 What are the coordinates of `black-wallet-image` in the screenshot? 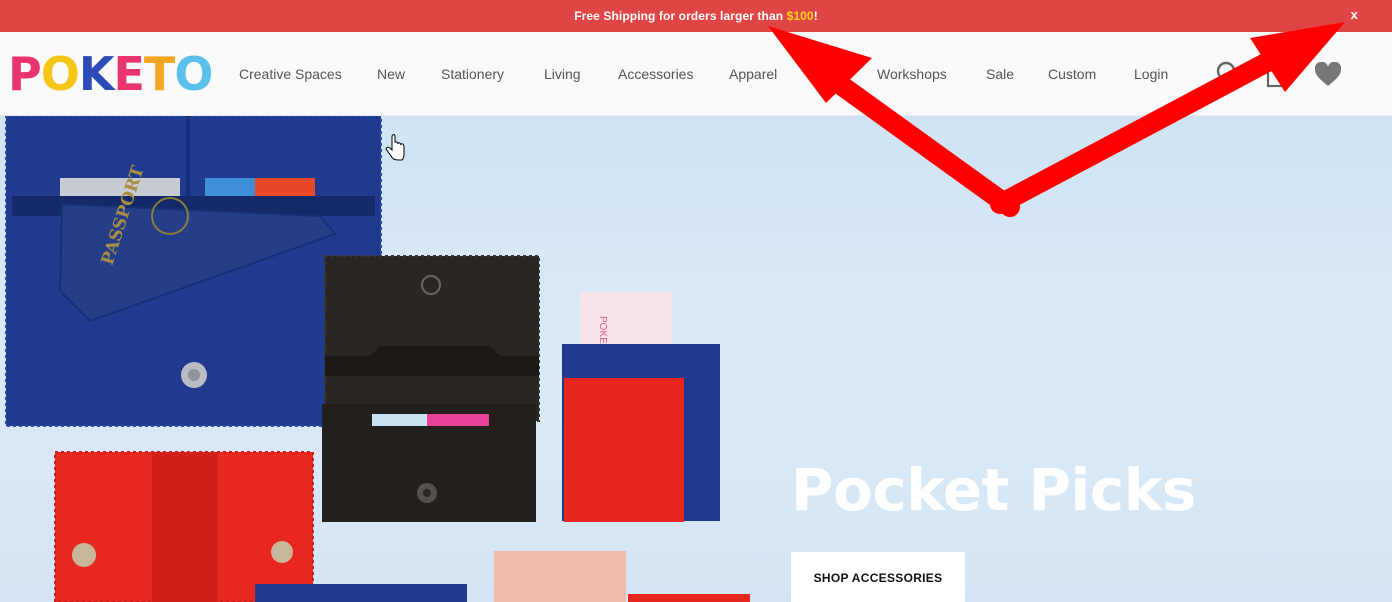 It's located at (431, 388).